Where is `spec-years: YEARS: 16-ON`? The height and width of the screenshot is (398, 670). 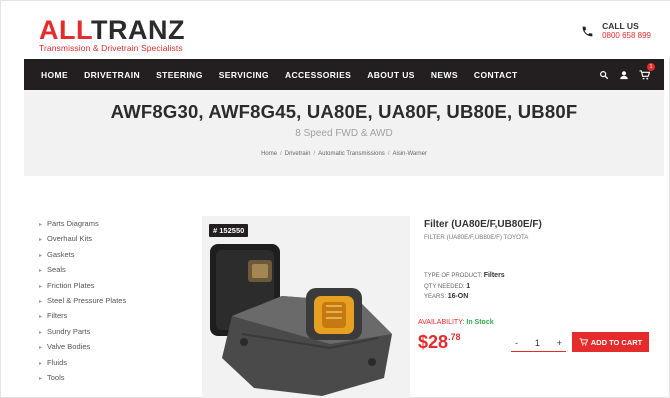
spec-years: YEARS: 16-ON is located at coordinates (446, 296).